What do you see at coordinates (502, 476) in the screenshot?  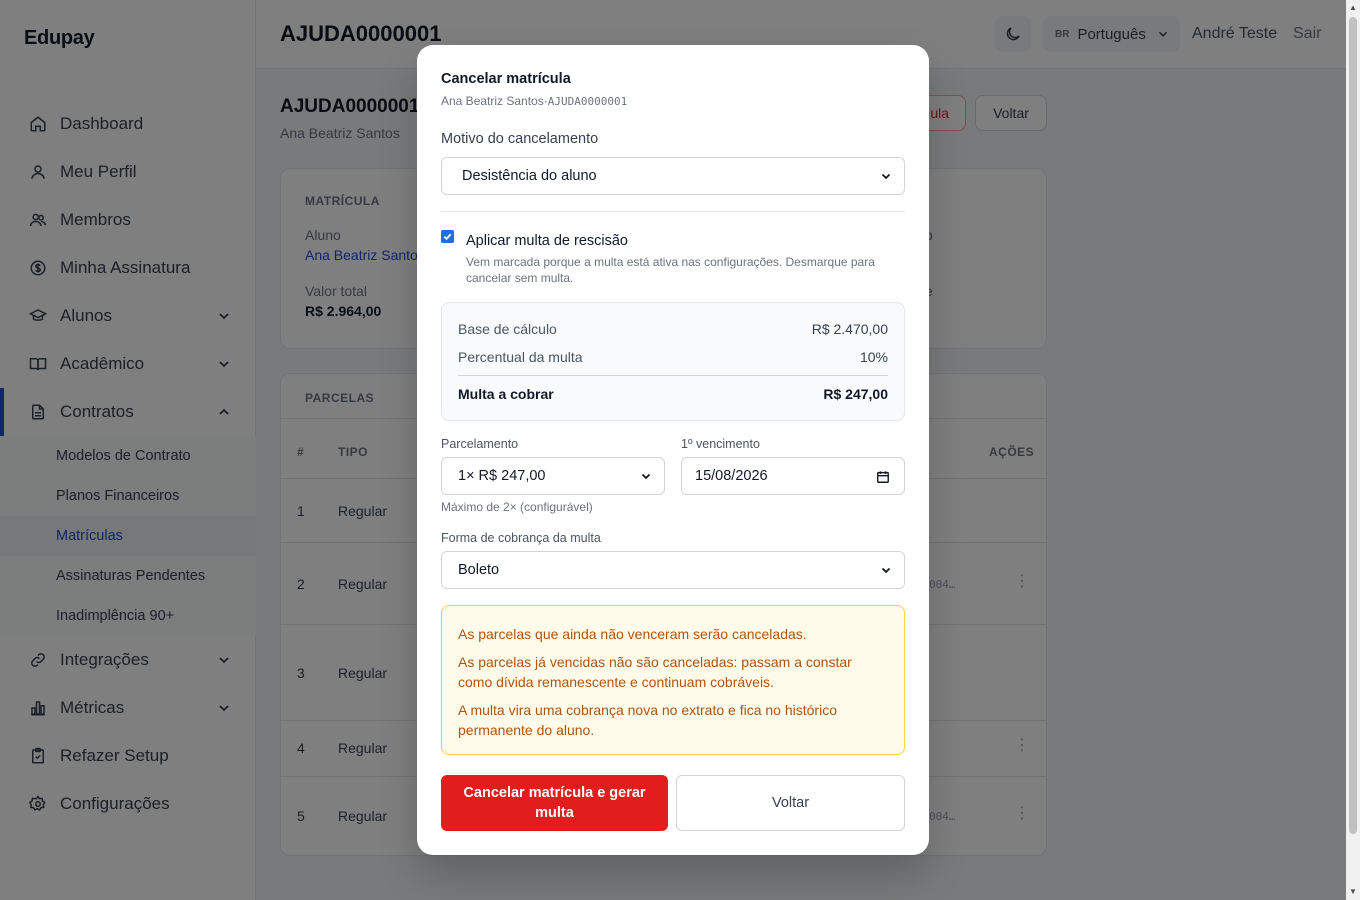 I see `installments-select-value: 1× R$ 247,00` at bounding box center [502, 476].